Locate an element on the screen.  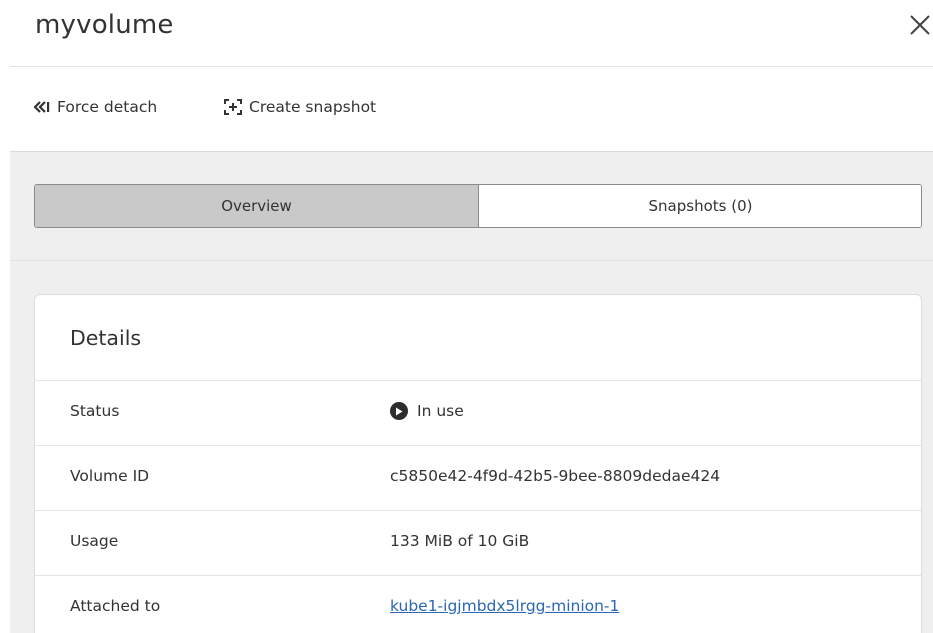
detail-row-status: Status In use is located at coordinates (478, 412).